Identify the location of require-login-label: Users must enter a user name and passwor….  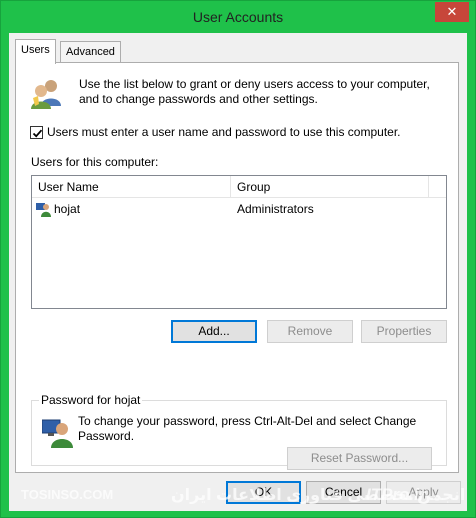
(224, 132).